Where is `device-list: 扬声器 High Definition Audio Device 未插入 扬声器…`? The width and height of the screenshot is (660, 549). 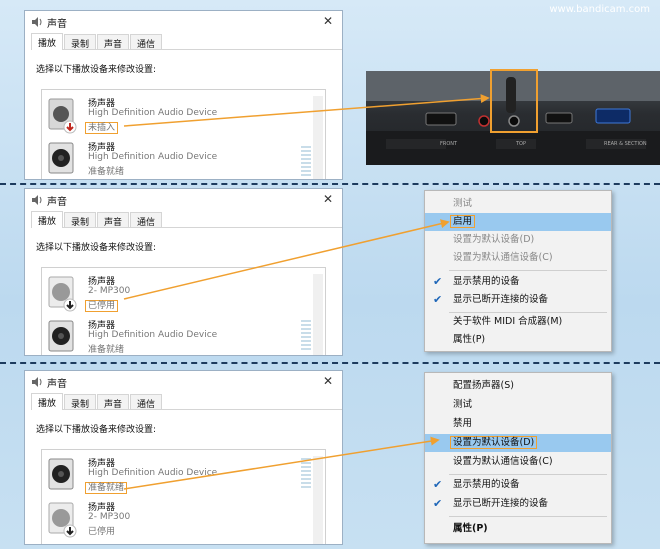 device-list: 扬声器 High Definition Audio Device 未插入 扬声器… is located at coordinates (183, 134).